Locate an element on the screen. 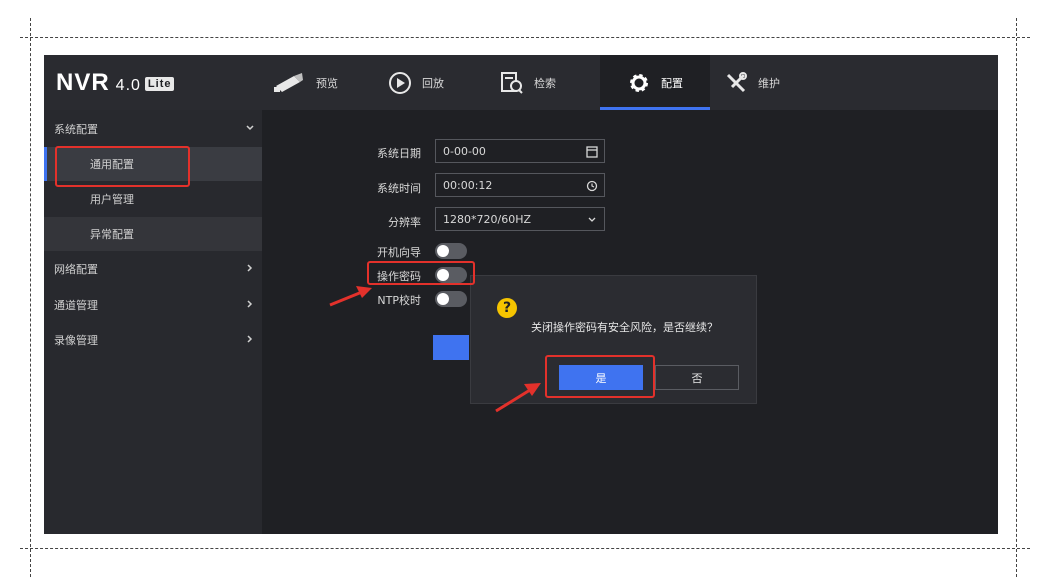 This screenshot has height=577, width=1039. annotation-arrows is located at coordinates (435, 349).